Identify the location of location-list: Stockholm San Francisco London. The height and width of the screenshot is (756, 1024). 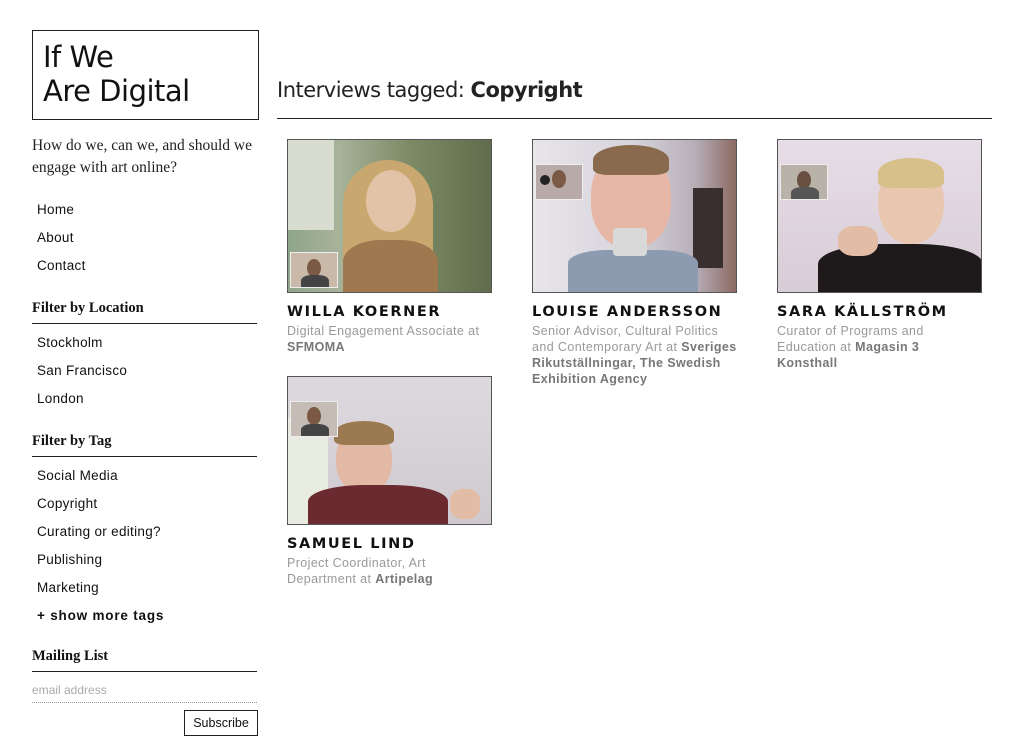
(145, 371).